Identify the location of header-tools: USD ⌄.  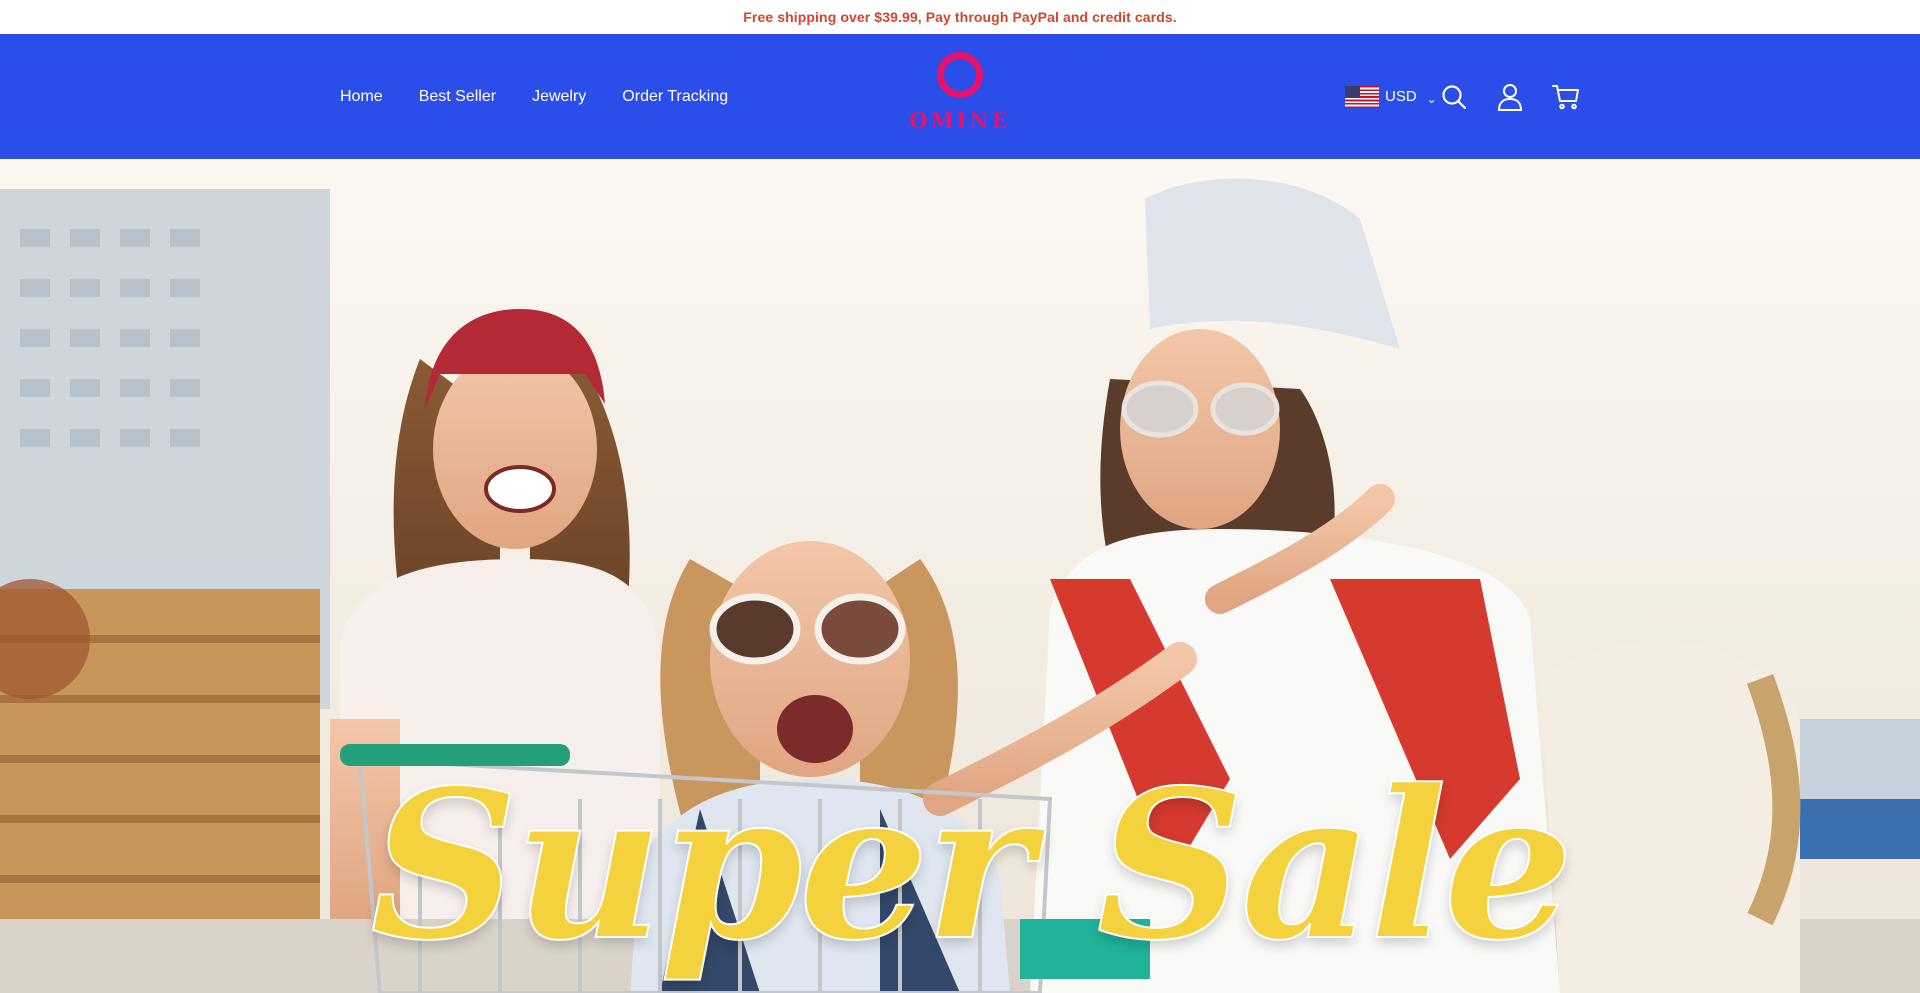
(1463, 96).